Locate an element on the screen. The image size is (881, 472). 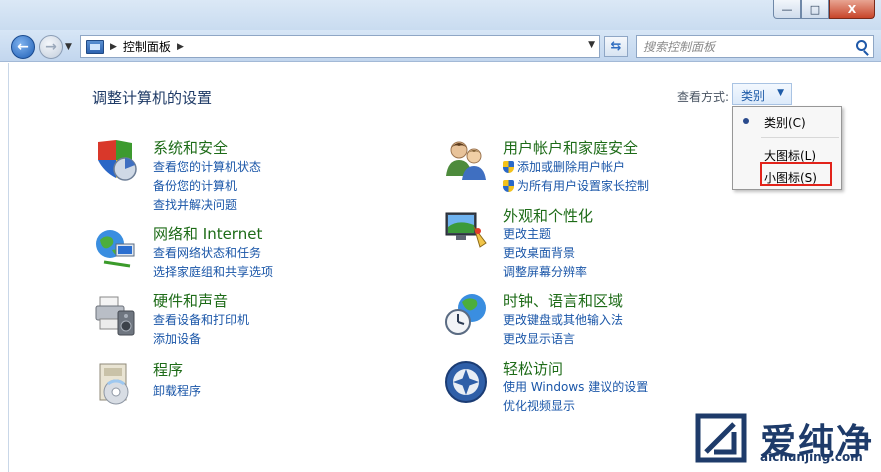
menu-separator is located at coordinates (800, 137).